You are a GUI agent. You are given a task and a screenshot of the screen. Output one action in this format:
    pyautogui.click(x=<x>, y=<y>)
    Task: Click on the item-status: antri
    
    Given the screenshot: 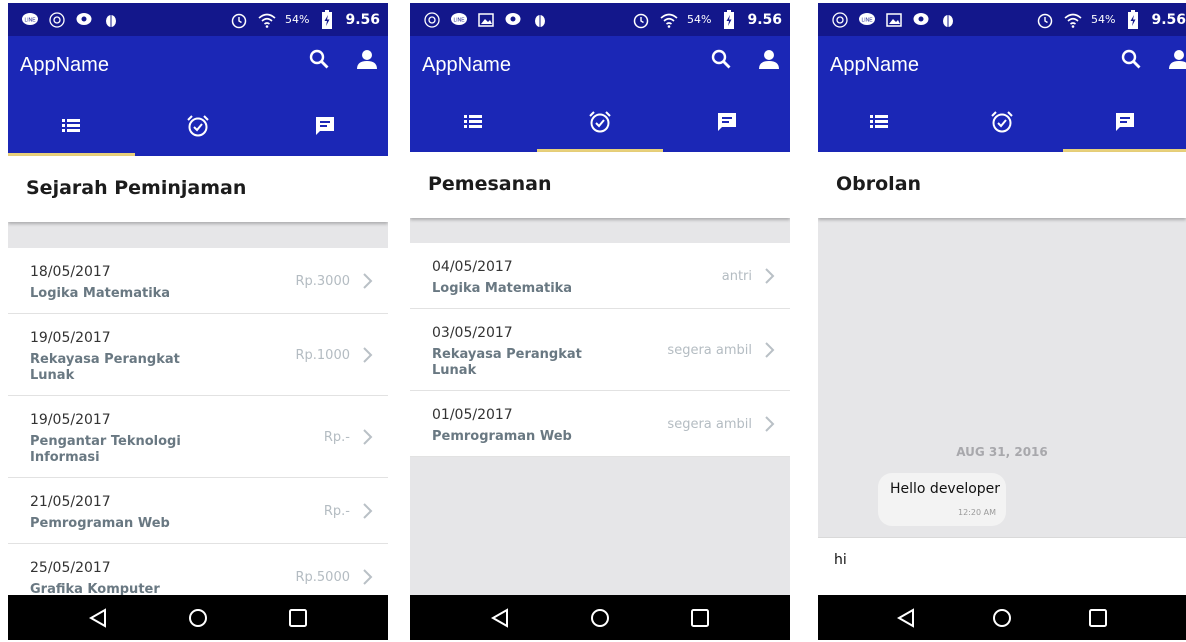 What is the action you would take?
    pyautogui.click(x=736, y=276)
    